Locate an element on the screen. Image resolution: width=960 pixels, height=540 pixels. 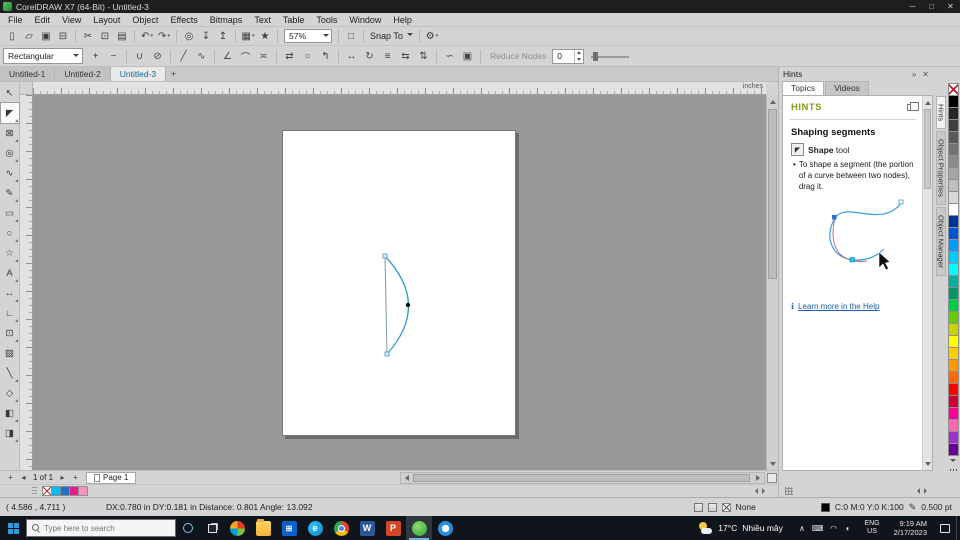
show-desktop-button is located at coordinates (958, 528).